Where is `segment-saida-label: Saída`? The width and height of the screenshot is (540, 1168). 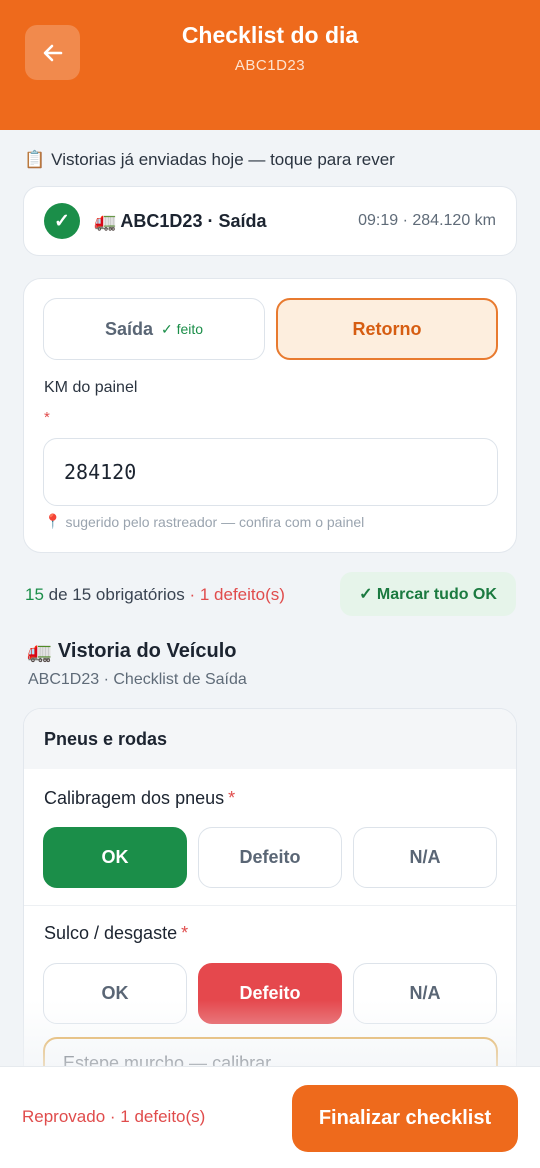
segment-saida-label: Saída is located at coordinates (128, 328).